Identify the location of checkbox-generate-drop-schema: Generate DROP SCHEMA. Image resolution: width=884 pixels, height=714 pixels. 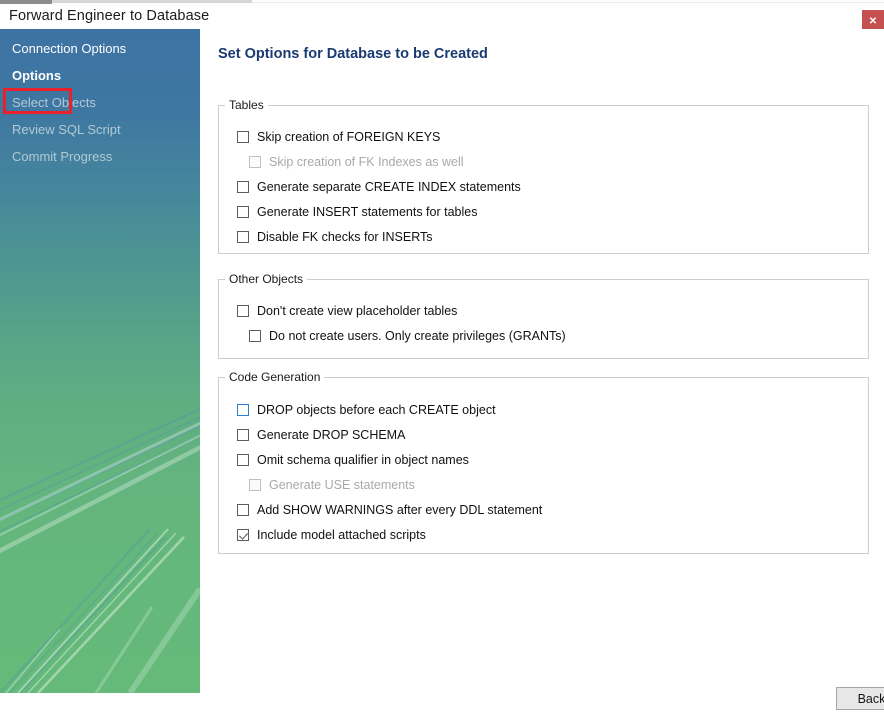
(321, 435).